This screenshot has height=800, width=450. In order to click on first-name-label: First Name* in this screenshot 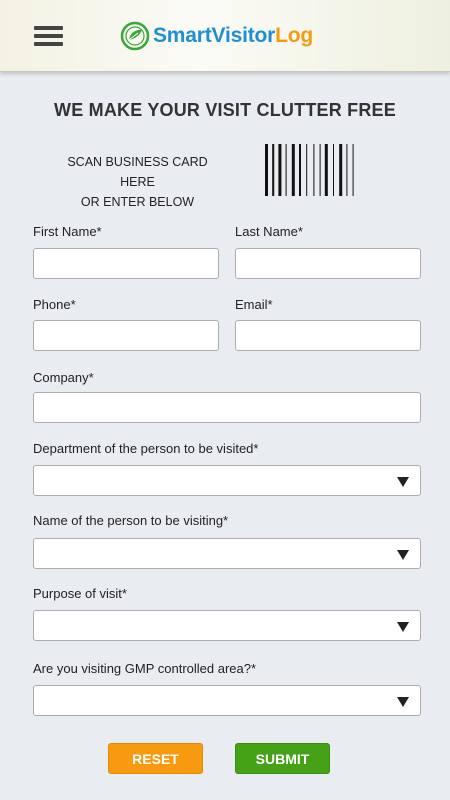, I will do `click(67, 231)`.